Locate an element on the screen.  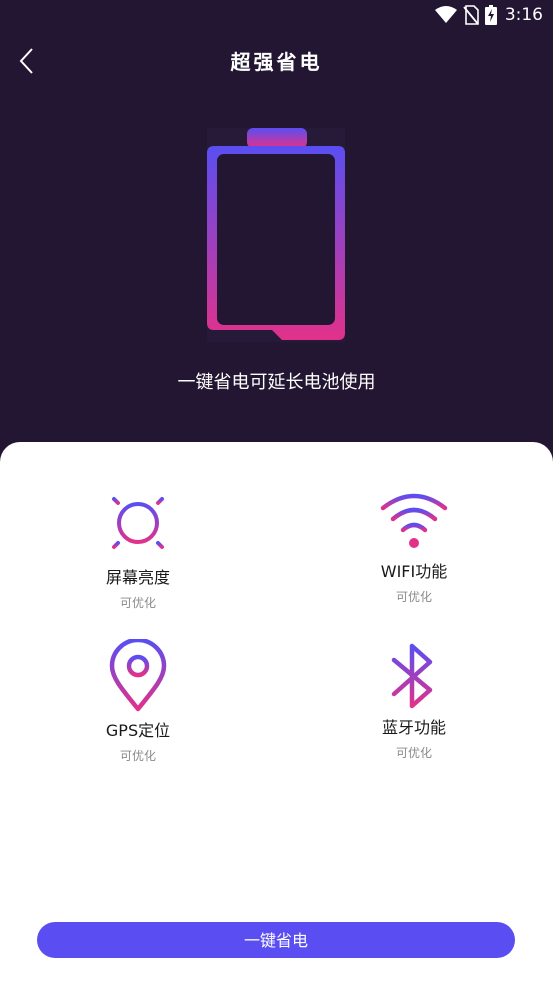
feature-label: 蓝牙功能 is located at coordinates (413, 727).